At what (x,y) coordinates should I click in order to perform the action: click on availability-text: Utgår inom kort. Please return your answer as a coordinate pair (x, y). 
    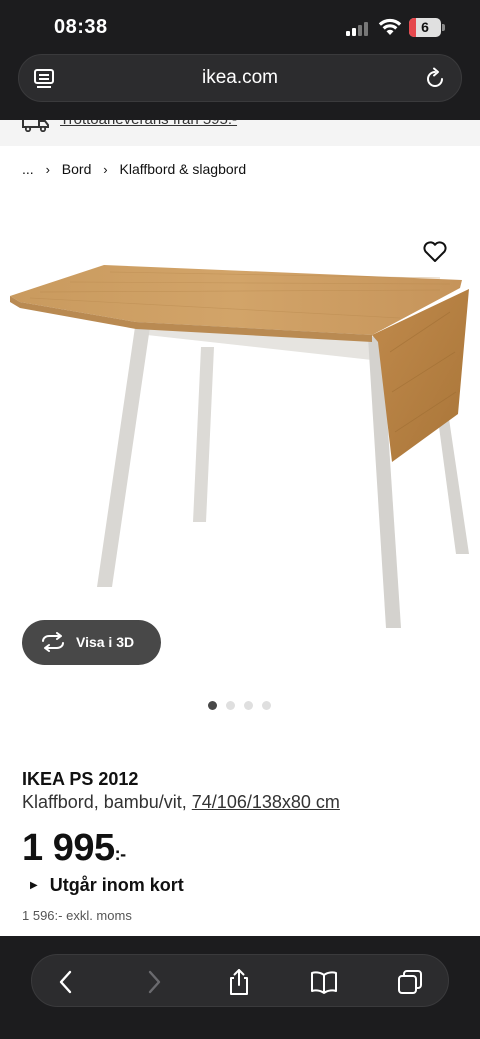
    Looking at the image, I should click on (117, 885).